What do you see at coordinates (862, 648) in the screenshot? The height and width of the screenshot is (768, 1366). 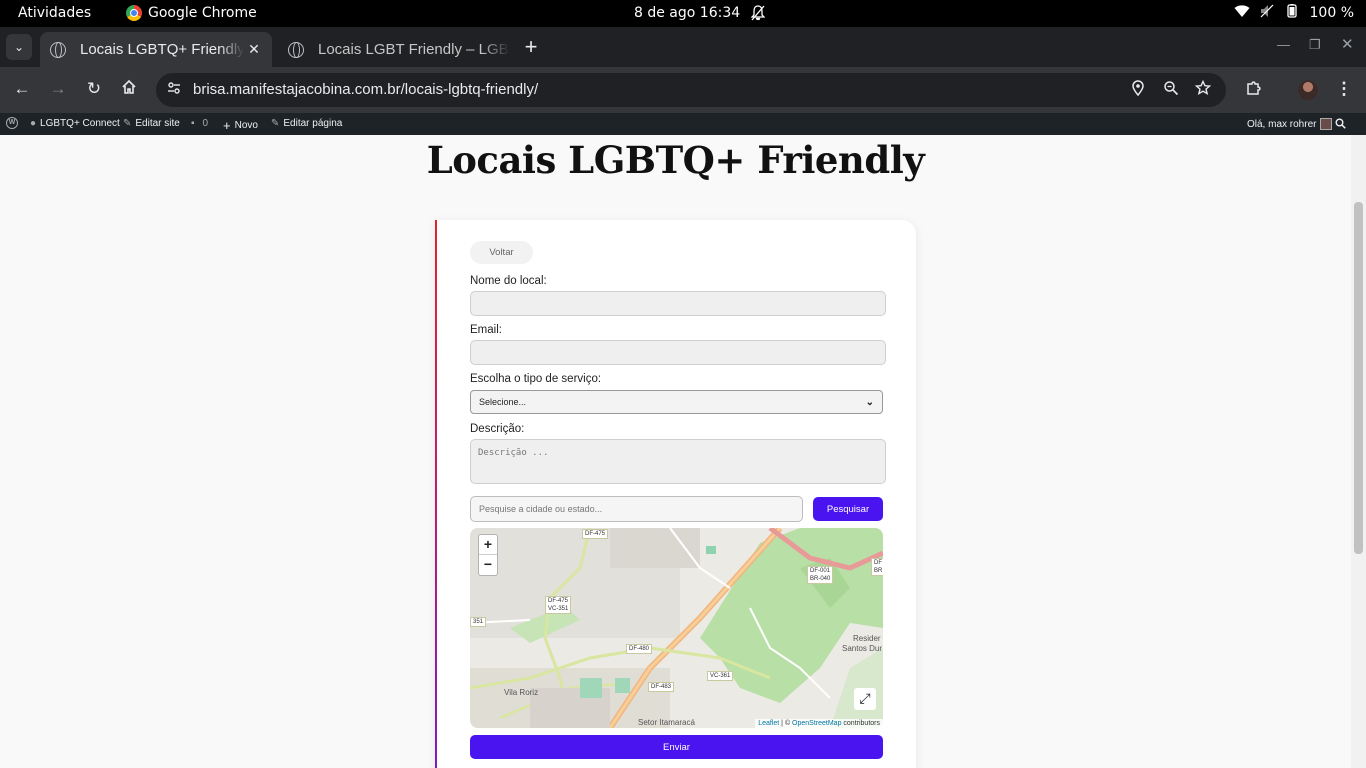 I see `map-label-santos-dumont: Santos Dur` at bounding box center [862, 648].